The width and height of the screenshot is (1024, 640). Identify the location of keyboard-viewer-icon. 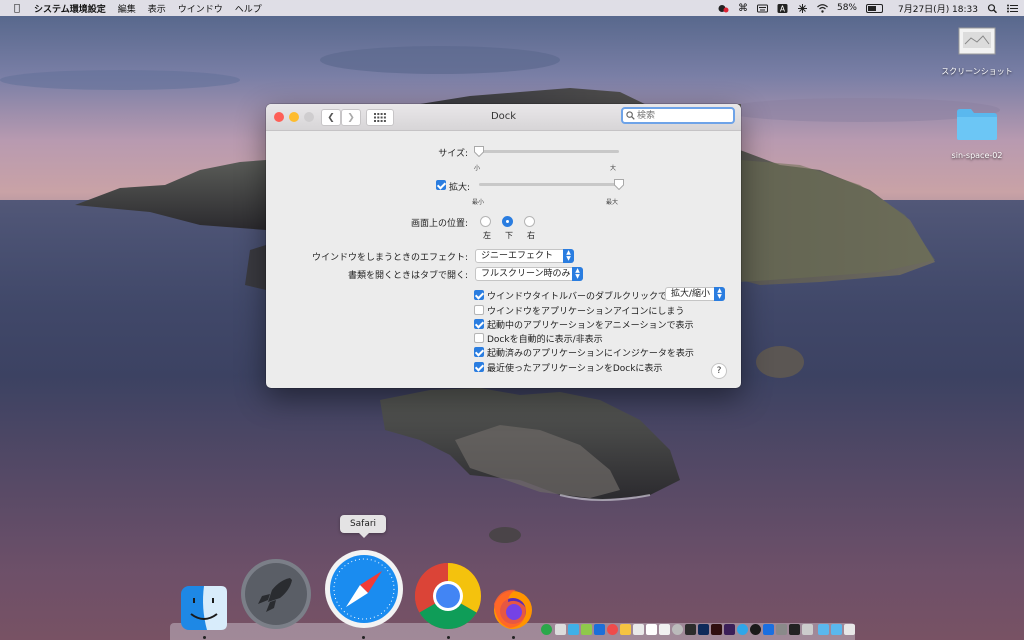
(762, 8).